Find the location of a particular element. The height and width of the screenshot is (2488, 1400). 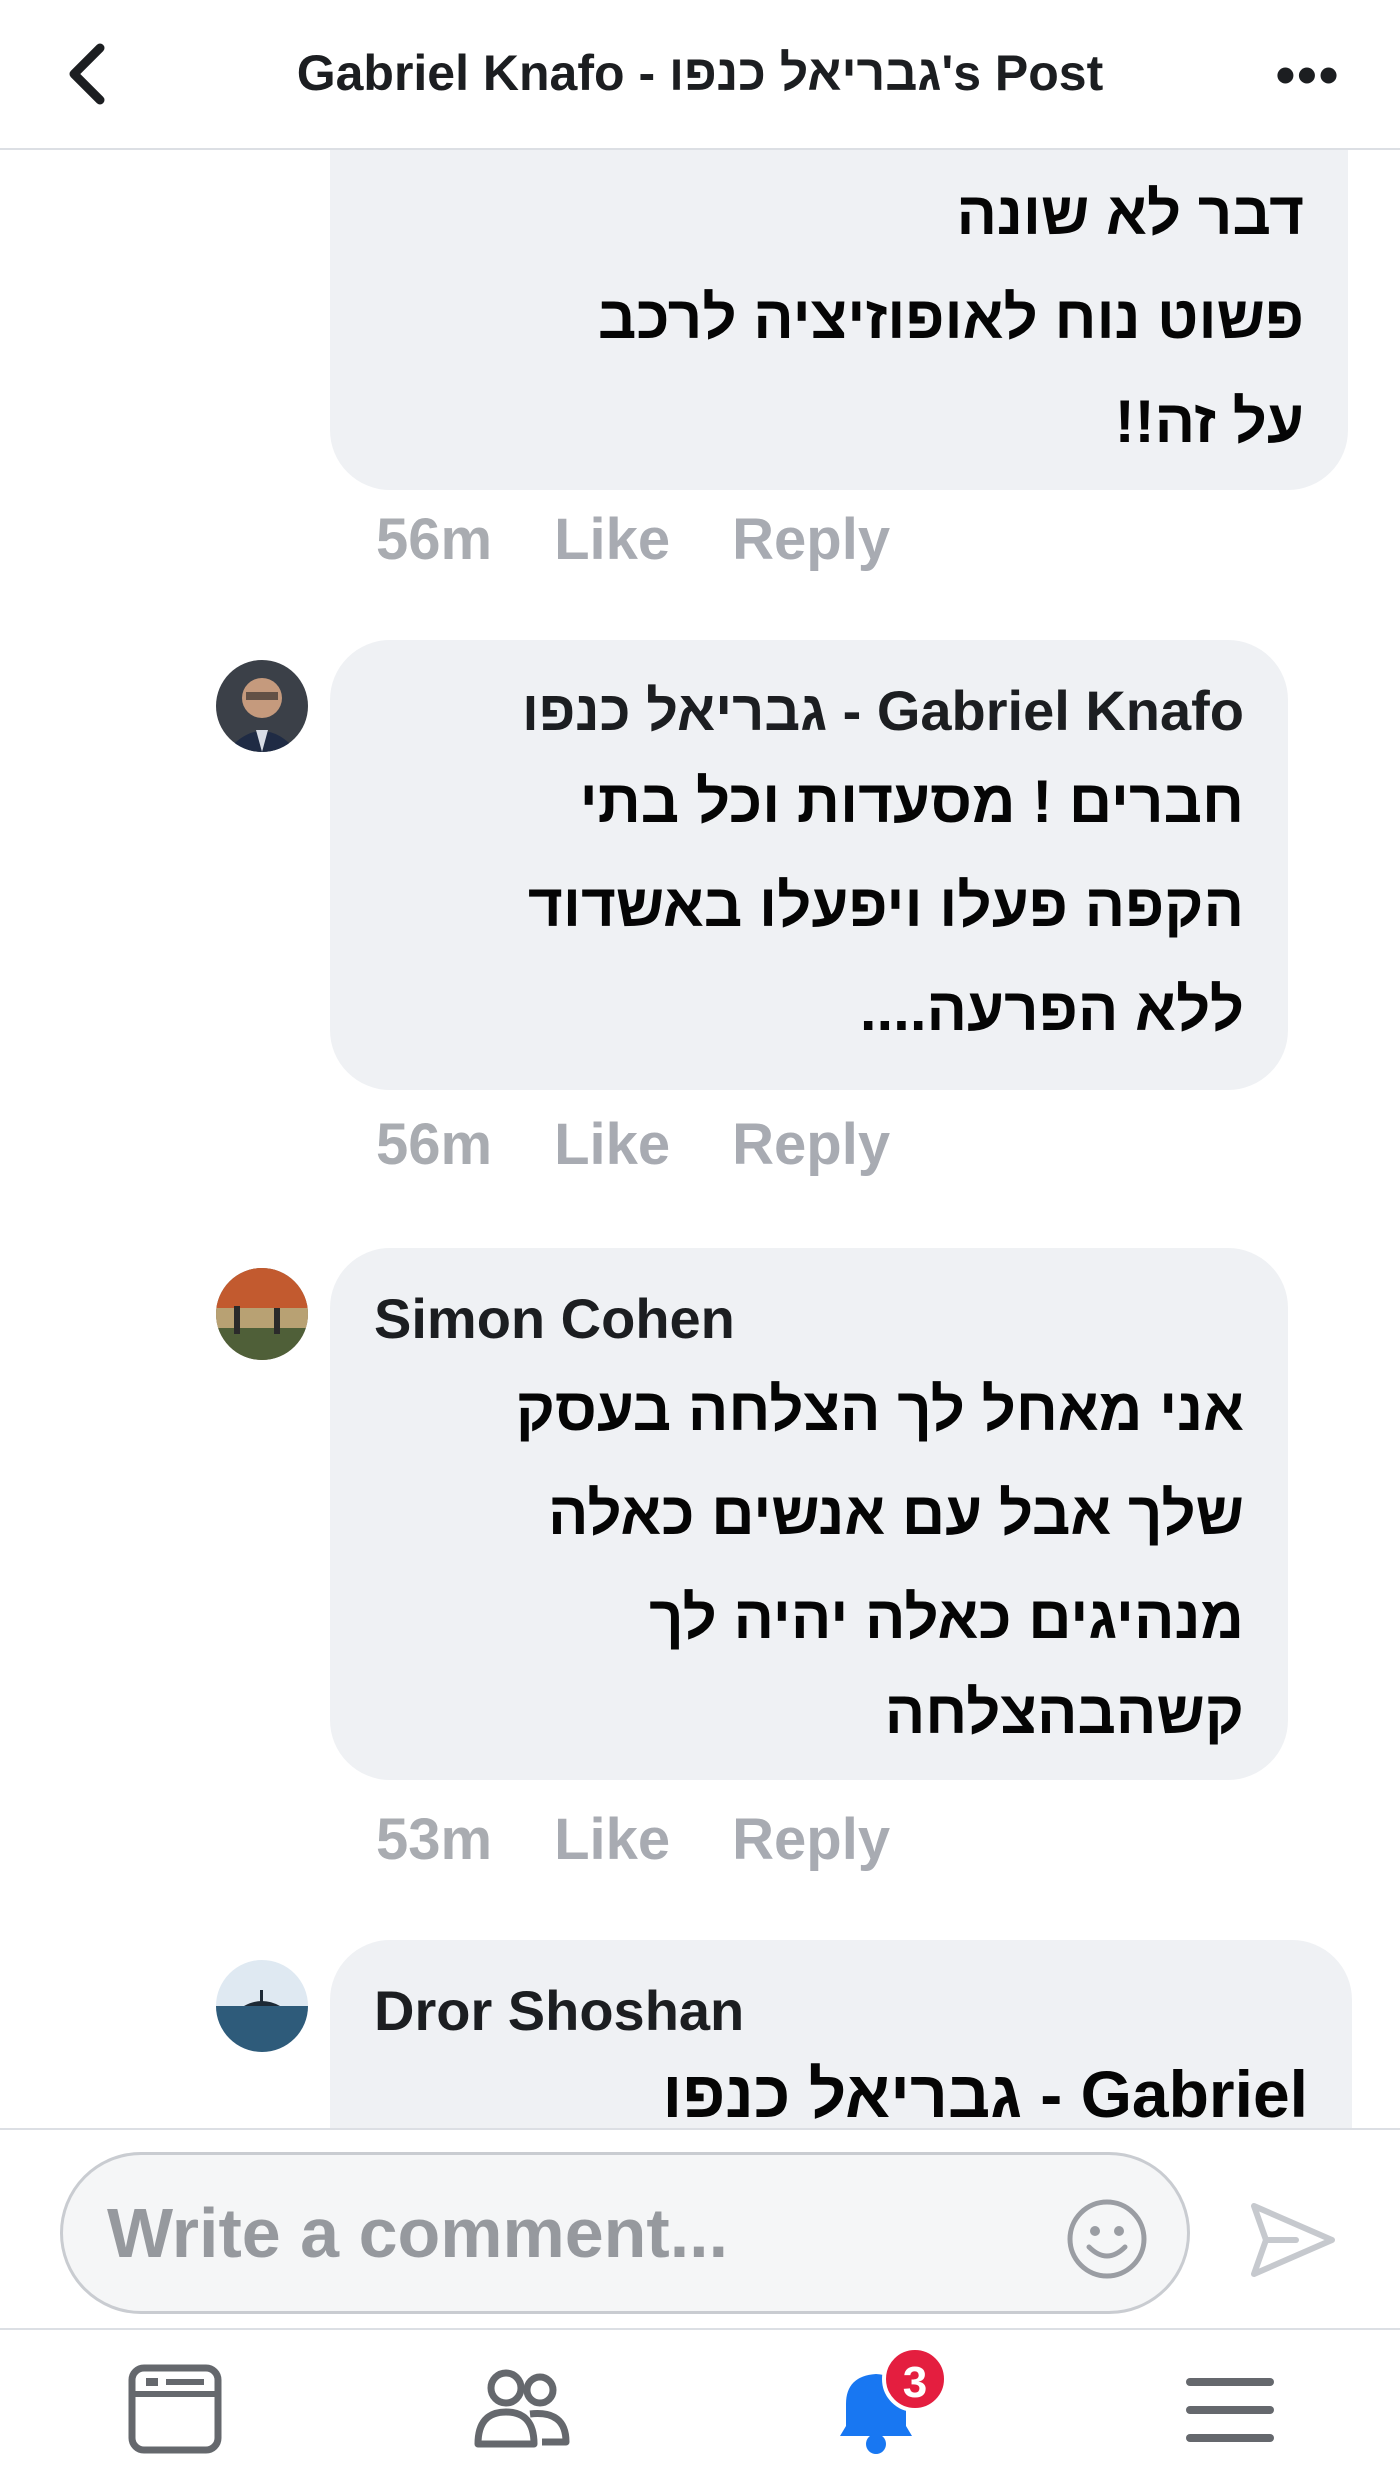

landscape-photo-icon is located at coordinates (262, 1314).